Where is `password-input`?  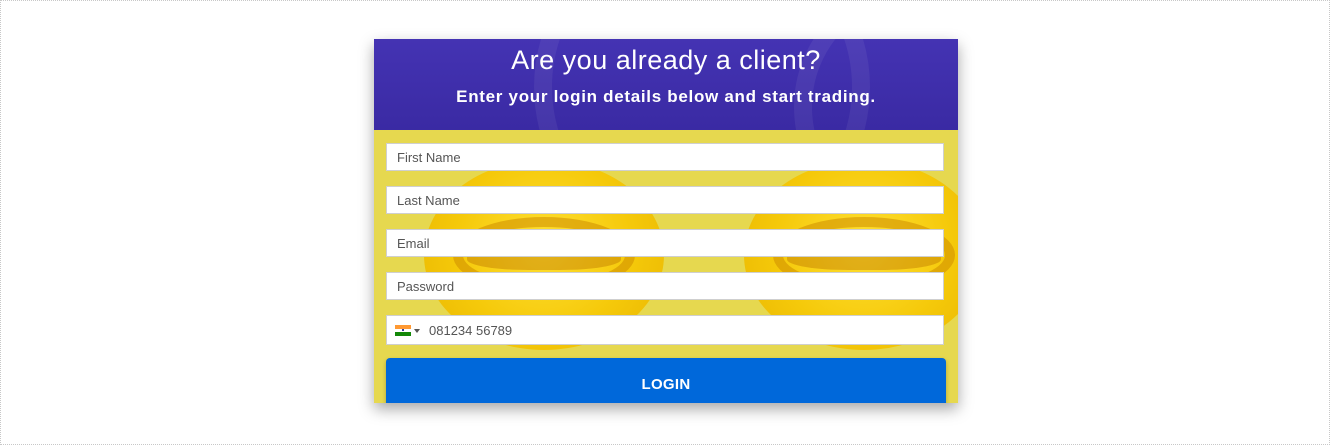 password-input is located at coordinates (665, 286).